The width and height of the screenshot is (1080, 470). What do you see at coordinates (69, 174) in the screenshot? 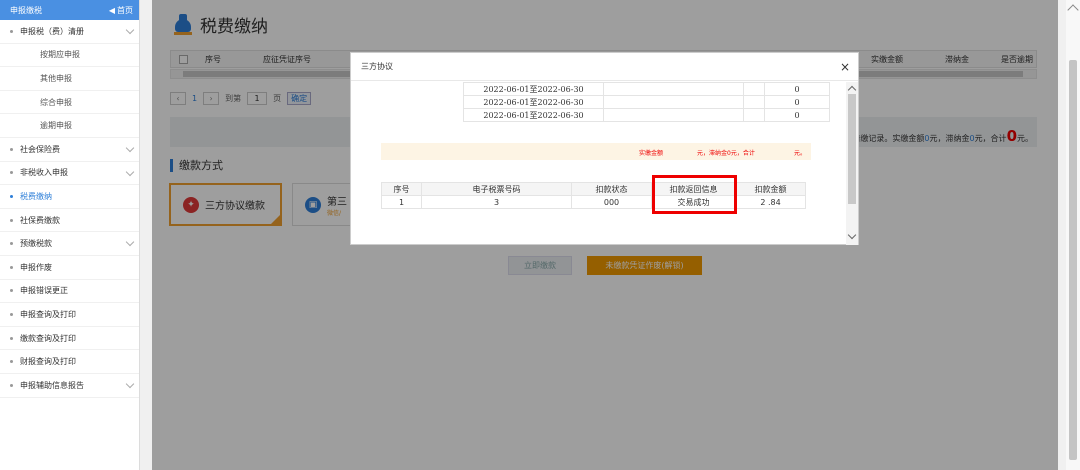
I see `sidebar-item: 非税收入申报` at bounding box center [69, 174].